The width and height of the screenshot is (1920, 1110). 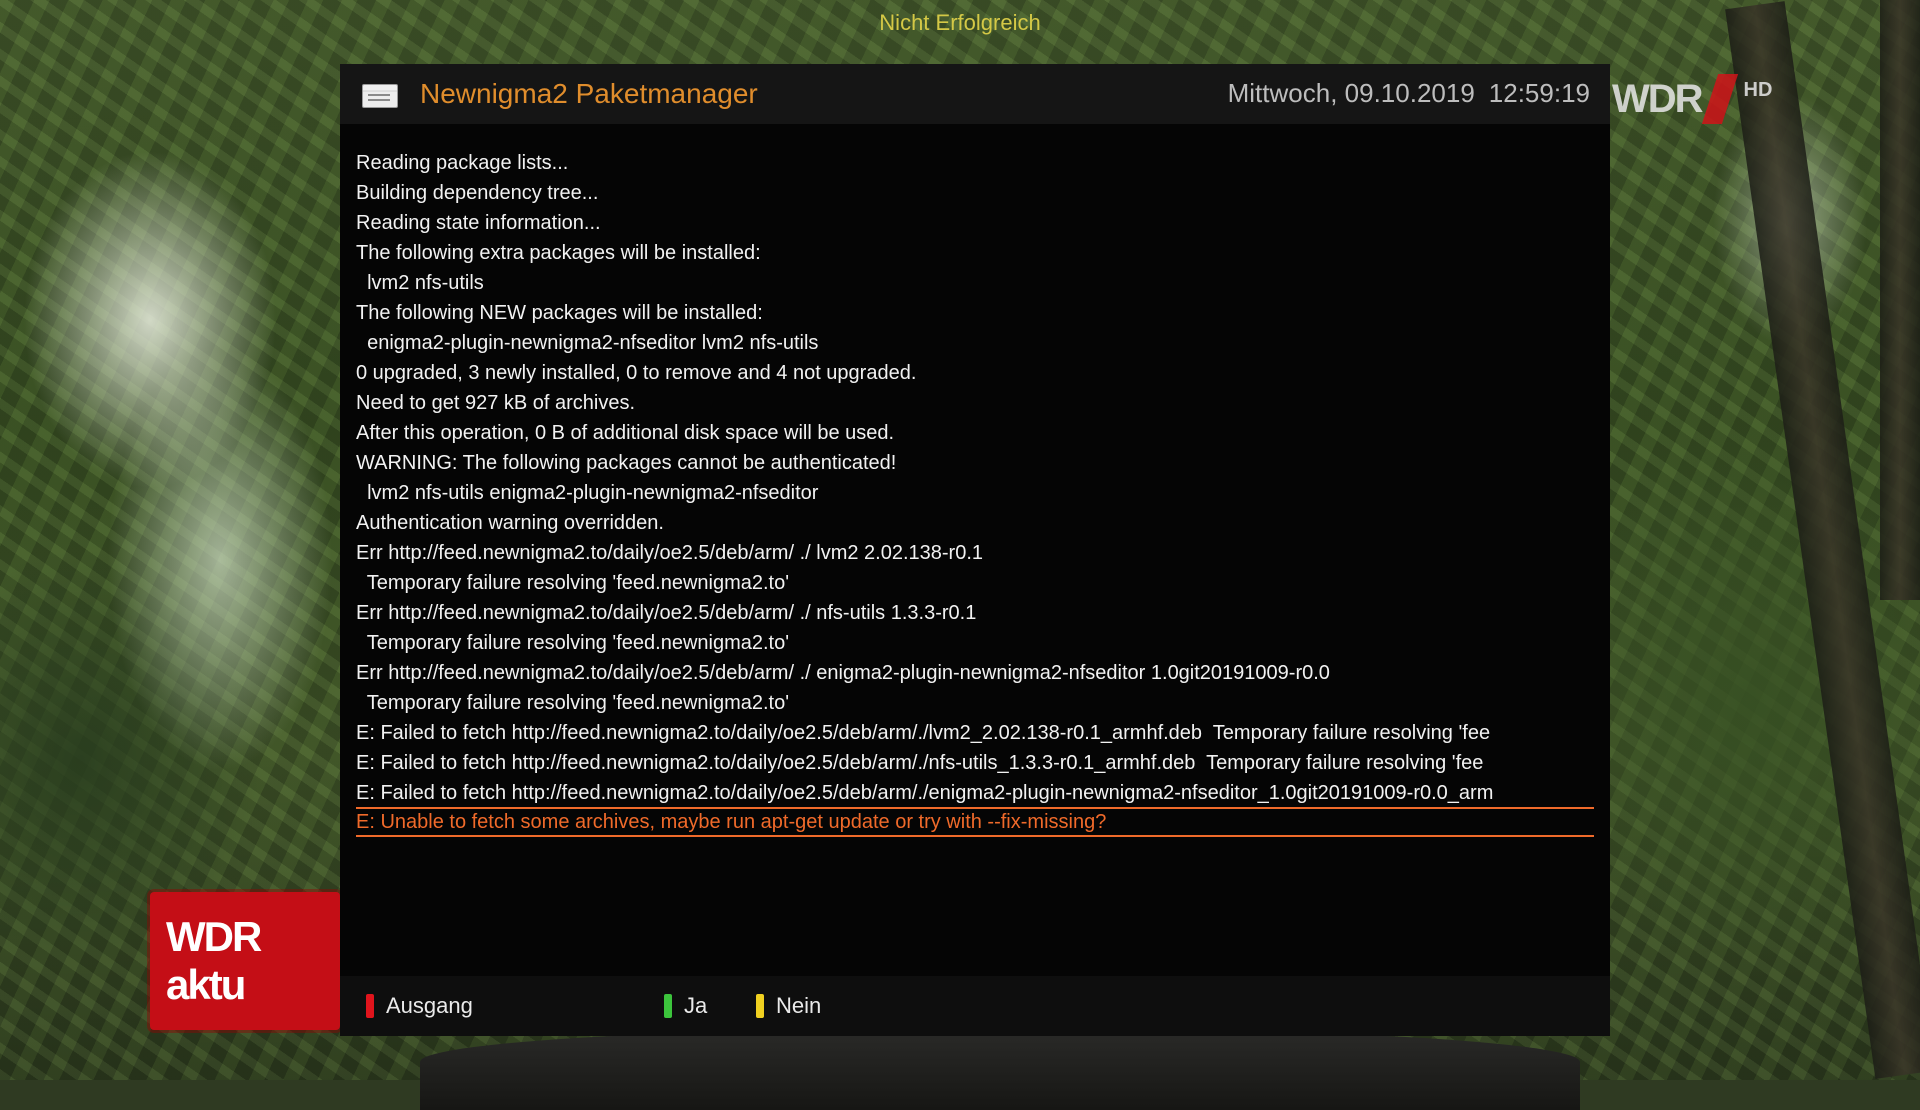 I want to click on date-text: Mittwoch, 09.10.2019, so click(x=1351, y=93).